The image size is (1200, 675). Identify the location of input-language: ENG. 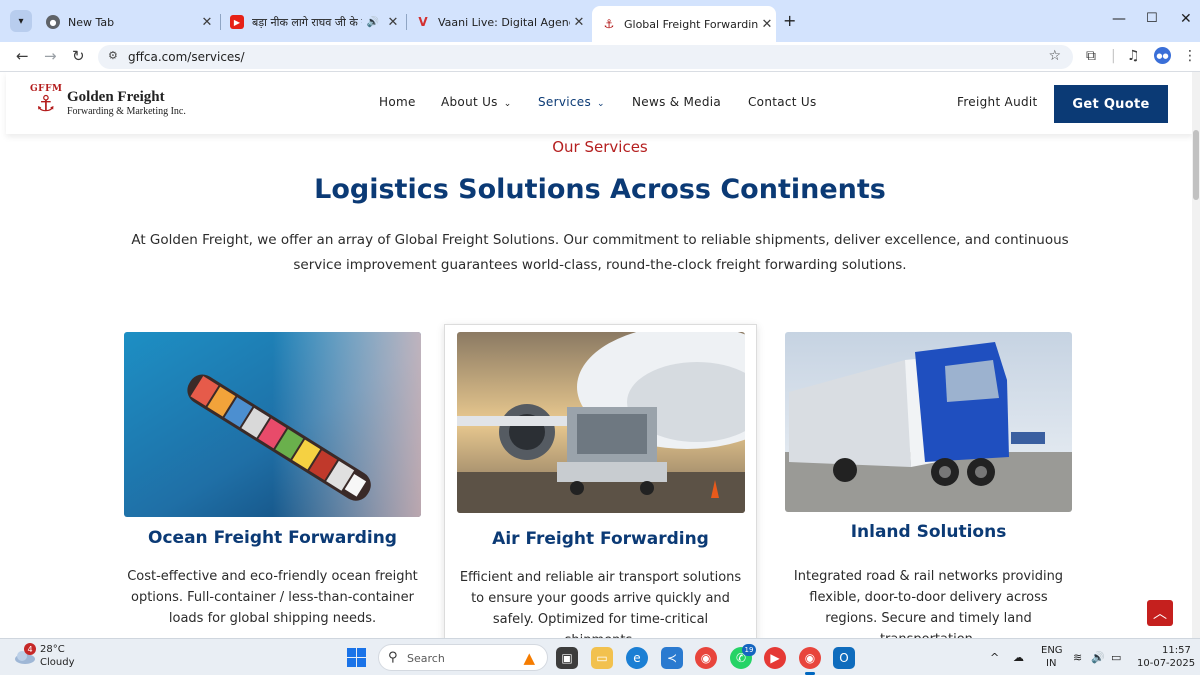
(1052, 650).